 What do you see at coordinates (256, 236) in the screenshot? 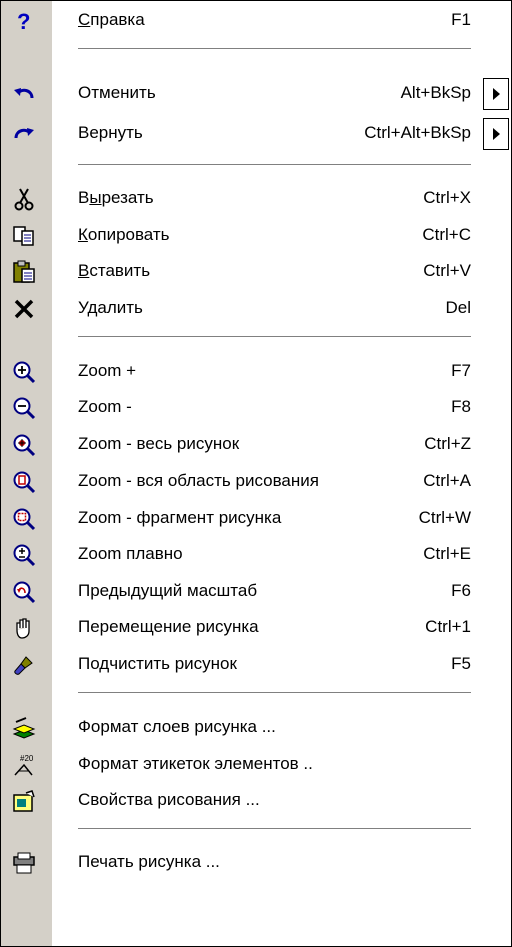
I see `menu-item-copy: Копировать Ctrl+C` at bounding box center [256, 236].